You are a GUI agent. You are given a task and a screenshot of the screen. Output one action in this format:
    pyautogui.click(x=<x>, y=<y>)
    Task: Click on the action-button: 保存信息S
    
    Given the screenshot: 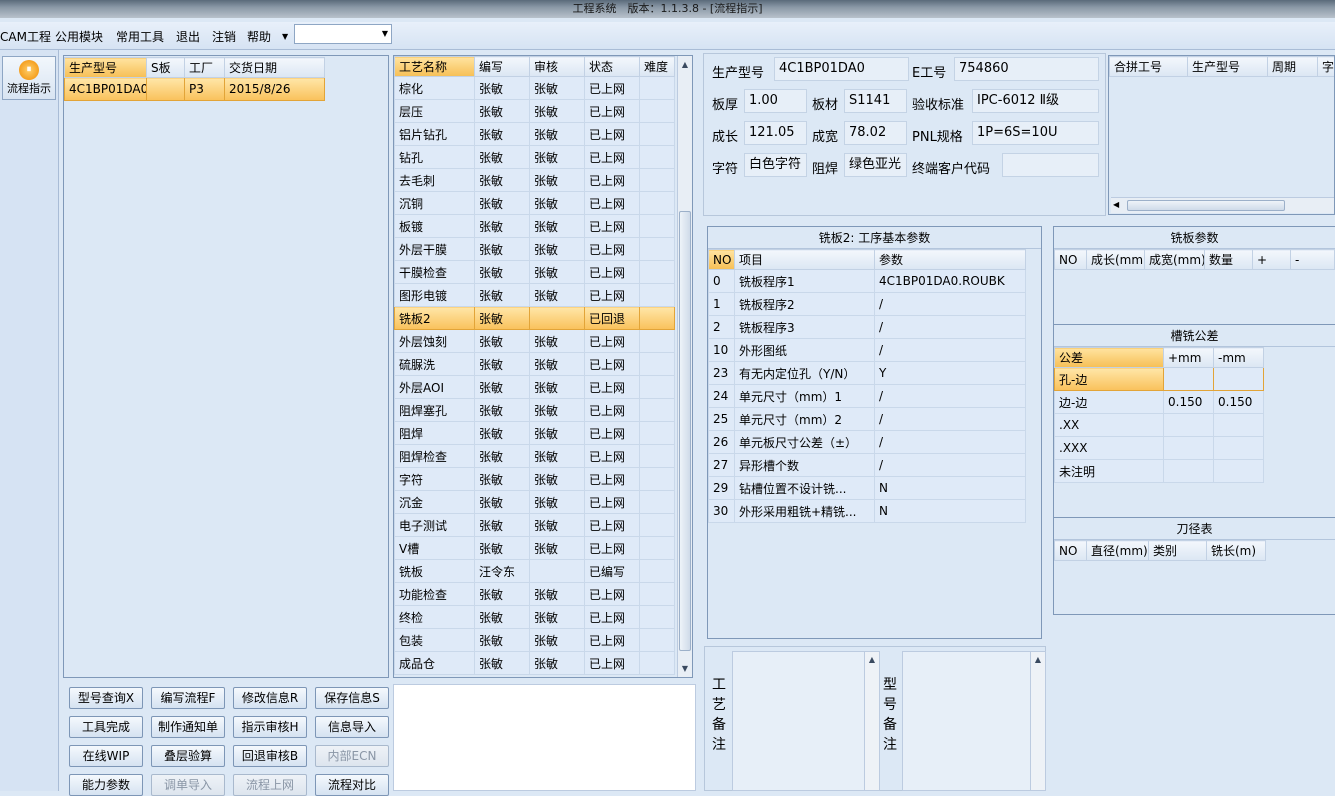 What is the action you would take?
    pyautogui.click(x=352, y=698)
    